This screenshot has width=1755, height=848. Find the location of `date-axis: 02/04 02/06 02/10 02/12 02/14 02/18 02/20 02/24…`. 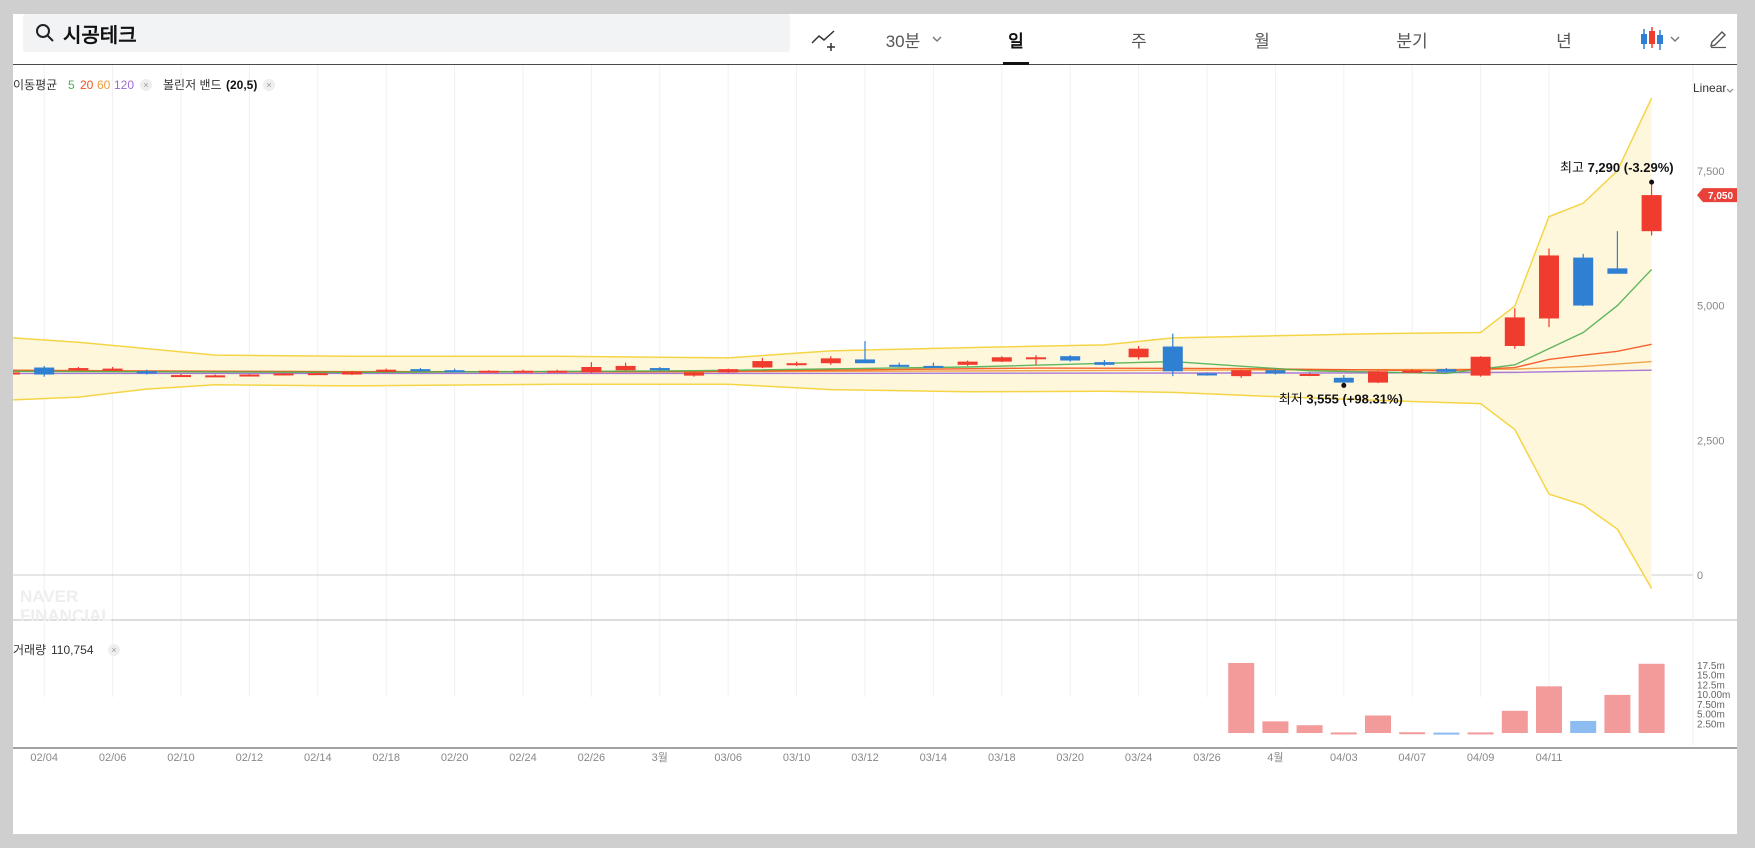

date-axis: 02/04 02/06 02/10 02/12 02/14 02/18 02/20 02/24… is located at coordinates (875, 790).